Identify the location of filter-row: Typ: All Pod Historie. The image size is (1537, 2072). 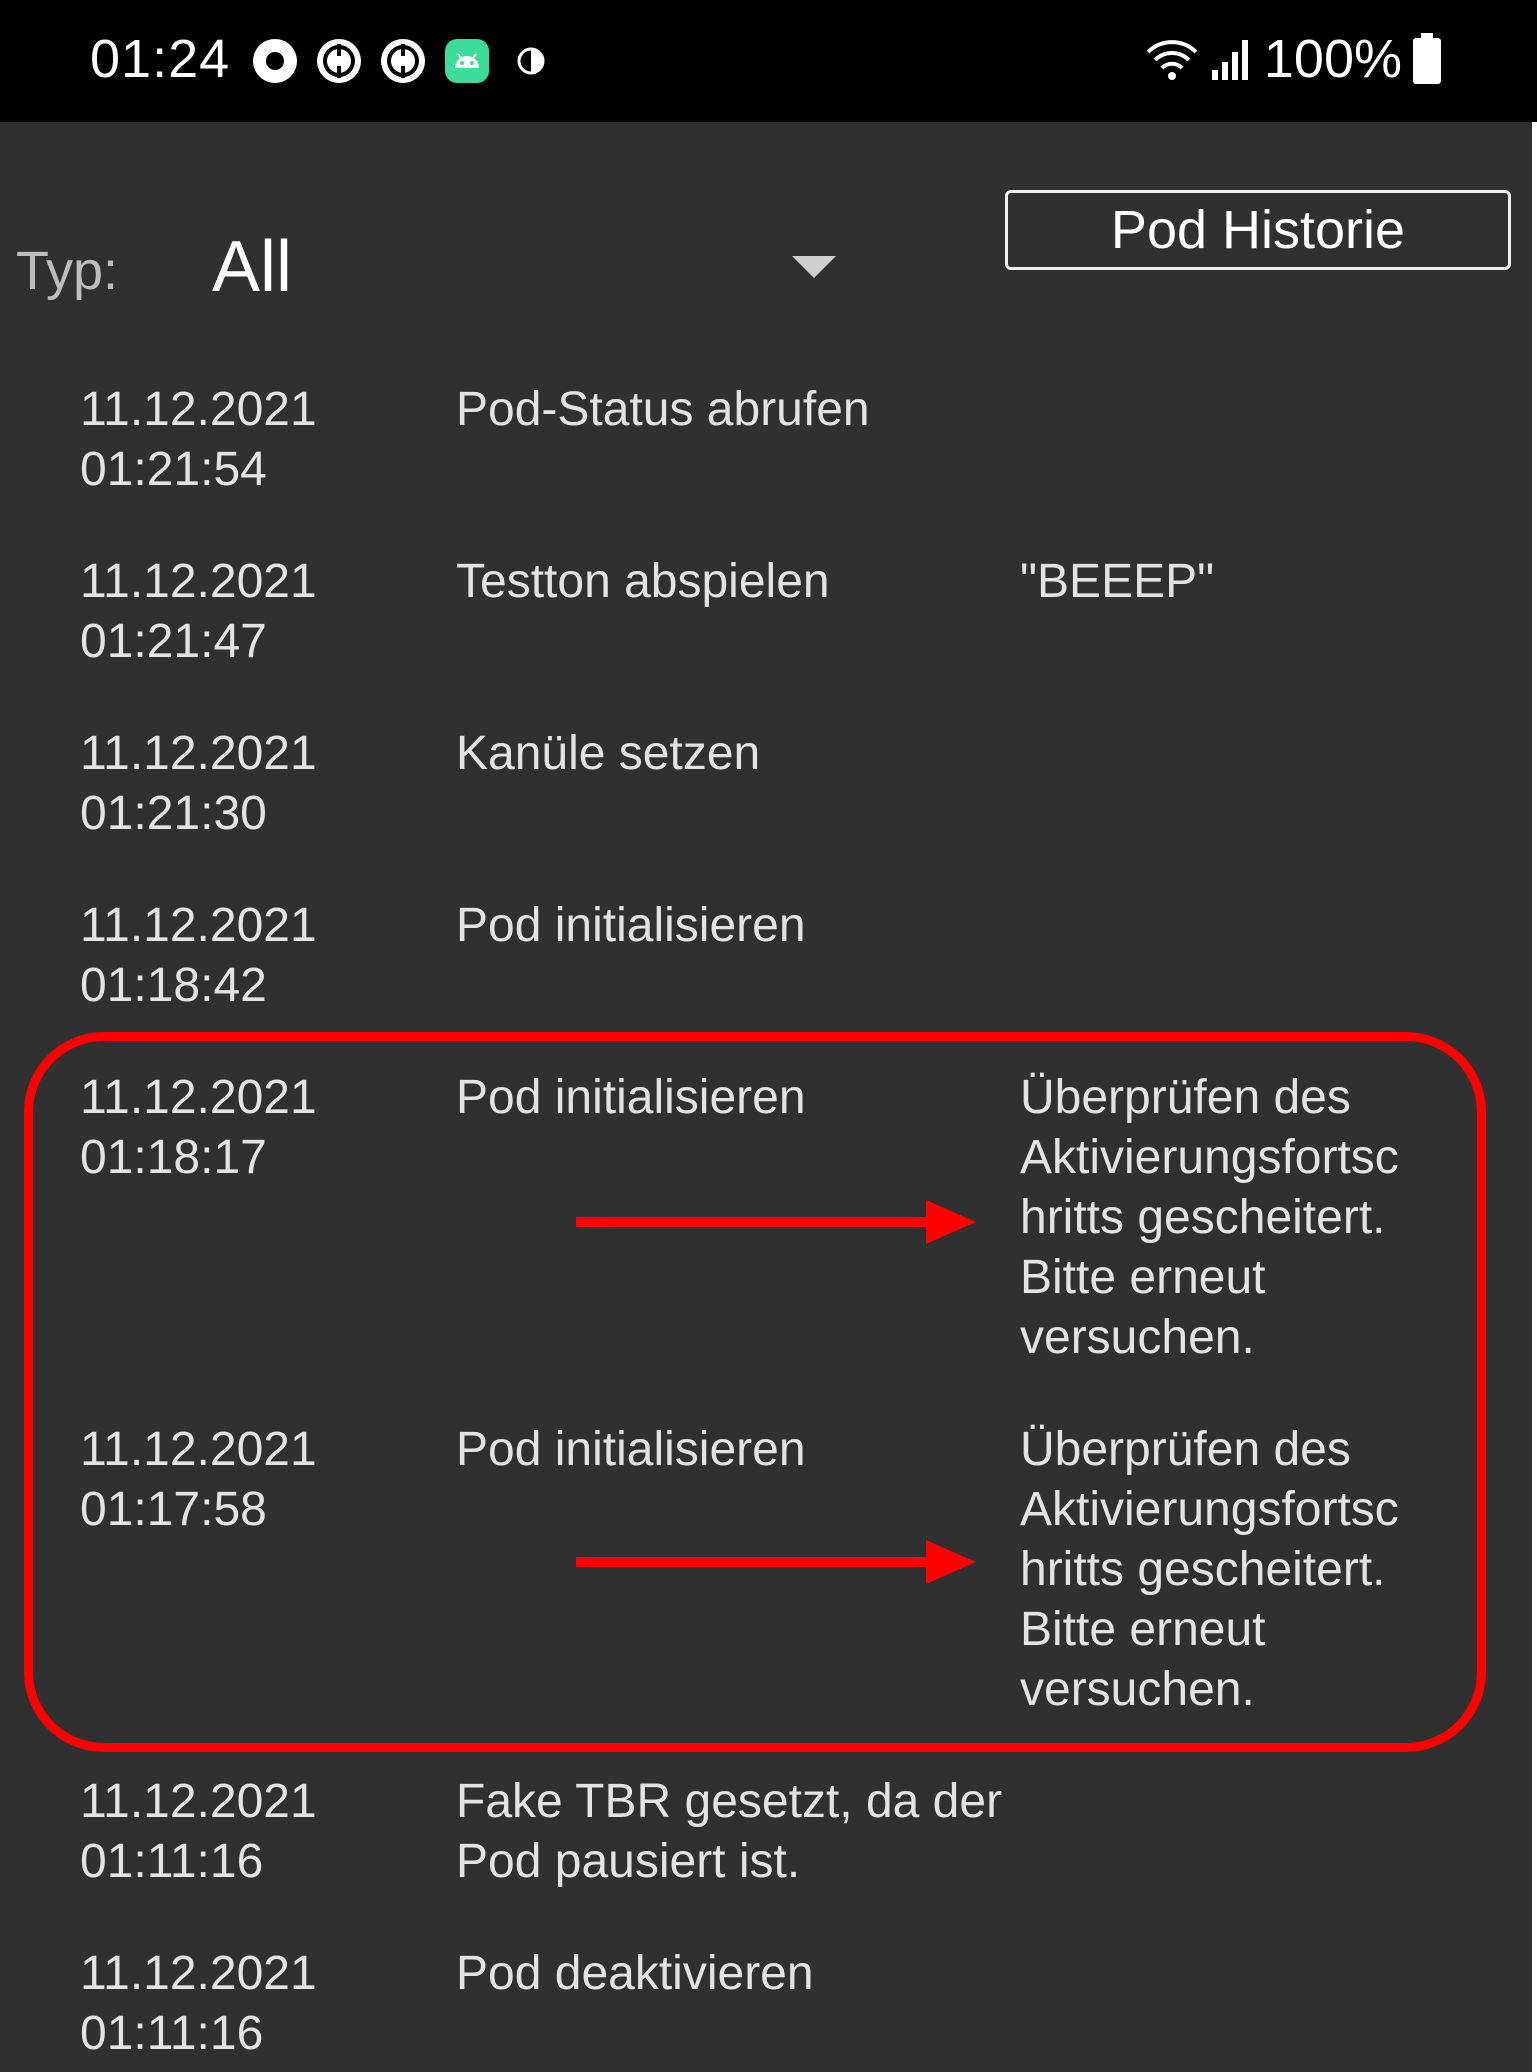
(768, 255).